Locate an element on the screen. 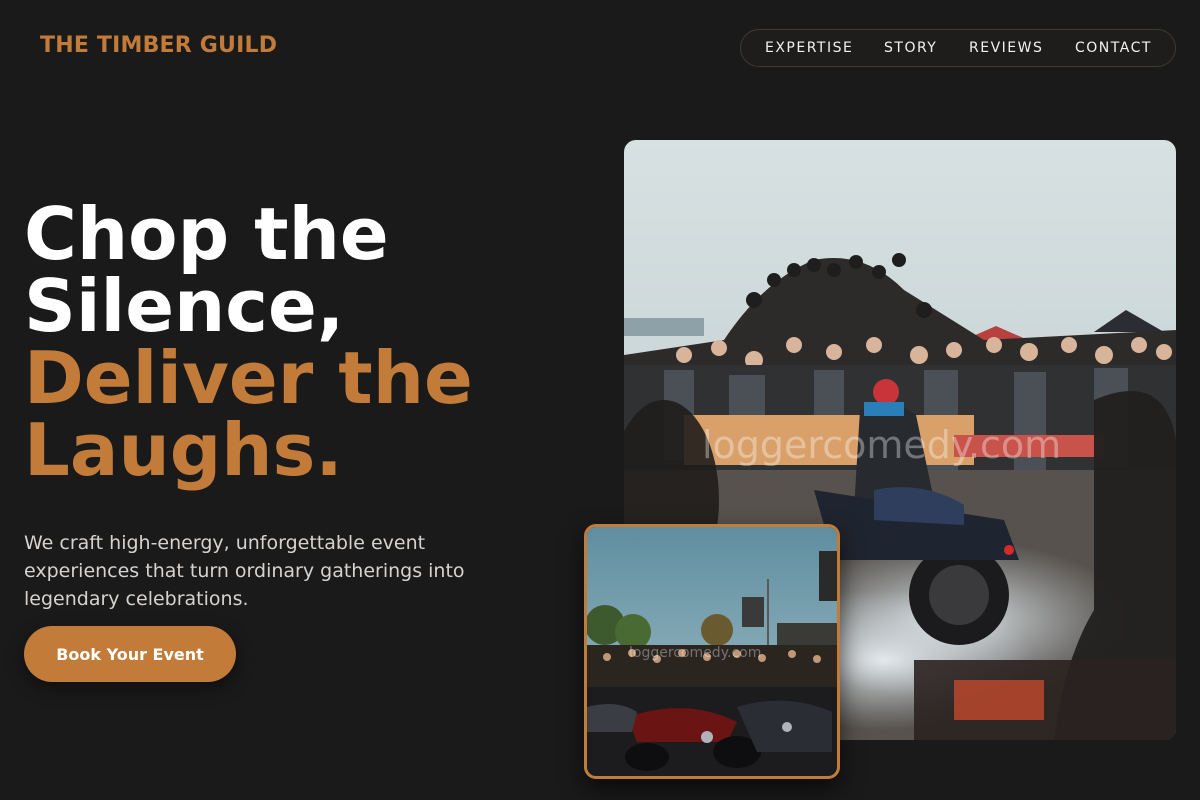 The width and height of the screenshot is (1200, 800). main-nav: EXPERTISE STORY REVIEWS CONTACT is located at coordinates (958, 48).